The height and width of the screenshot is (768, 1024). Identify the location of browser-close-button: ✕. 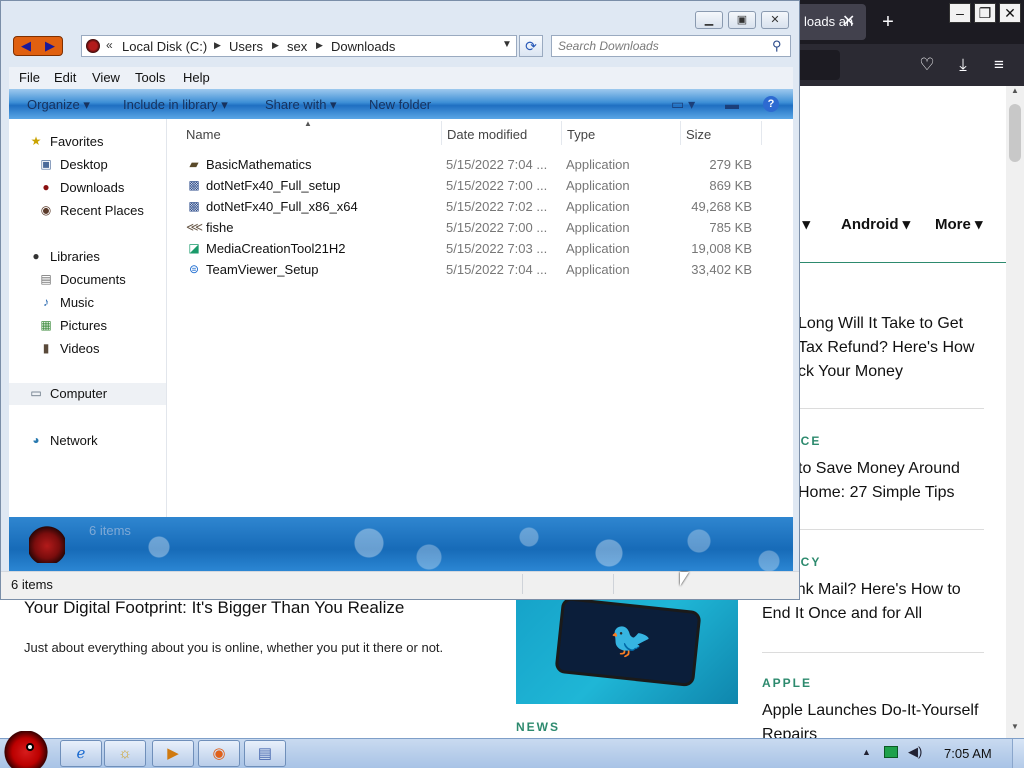
(1010, 13).